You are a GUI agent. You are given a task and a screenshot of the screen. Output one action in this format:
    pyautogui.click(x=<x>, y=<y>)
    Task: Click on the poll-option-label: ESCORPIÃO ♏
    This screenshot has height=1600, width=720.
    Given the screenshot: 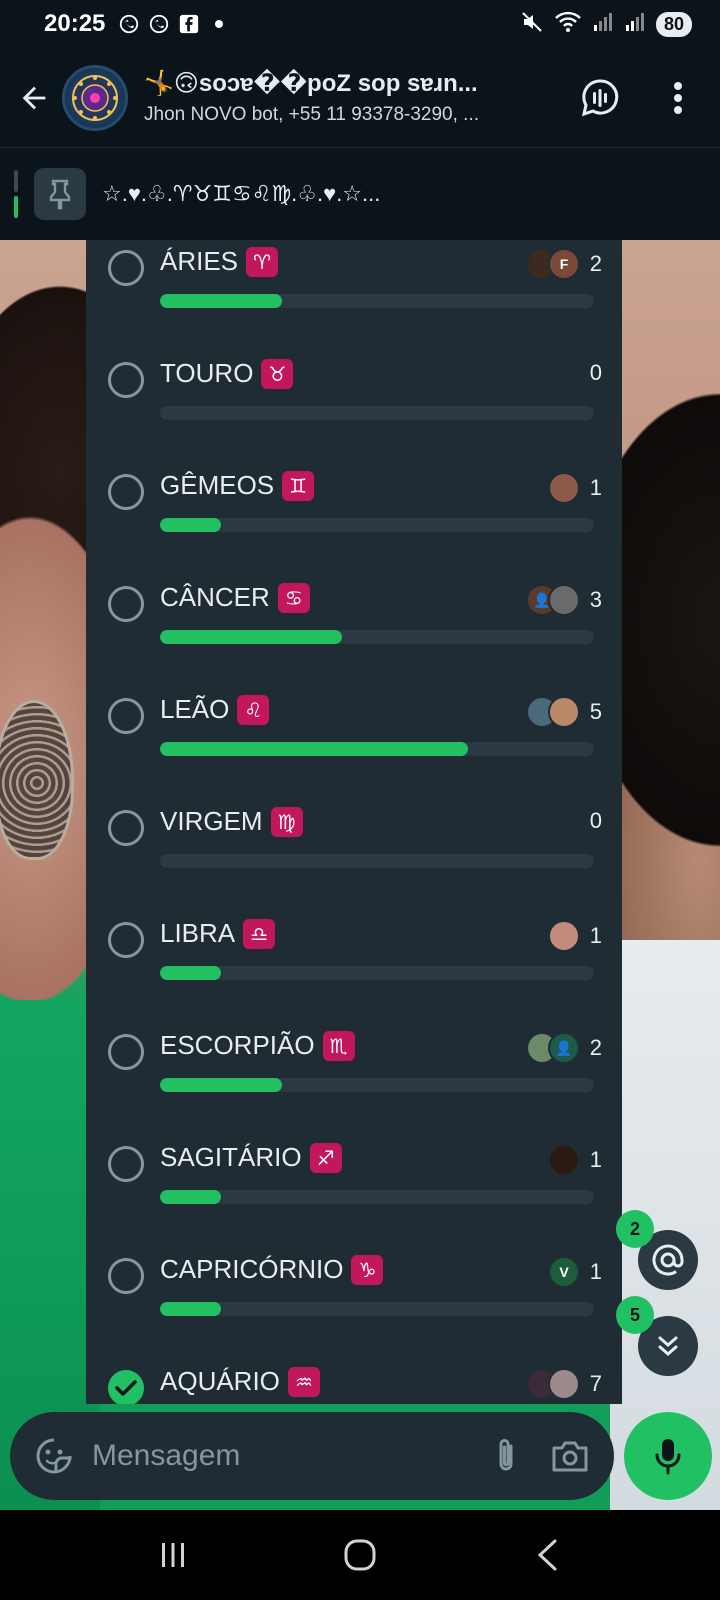 What is the action you would take?
    pyautogui.click(x=257, y=1045)
    